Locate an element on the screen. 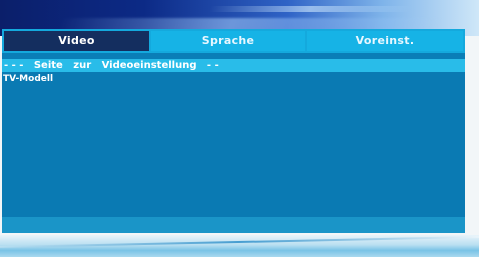  light-streak-decoration-small is located at coordinates (310, 9).